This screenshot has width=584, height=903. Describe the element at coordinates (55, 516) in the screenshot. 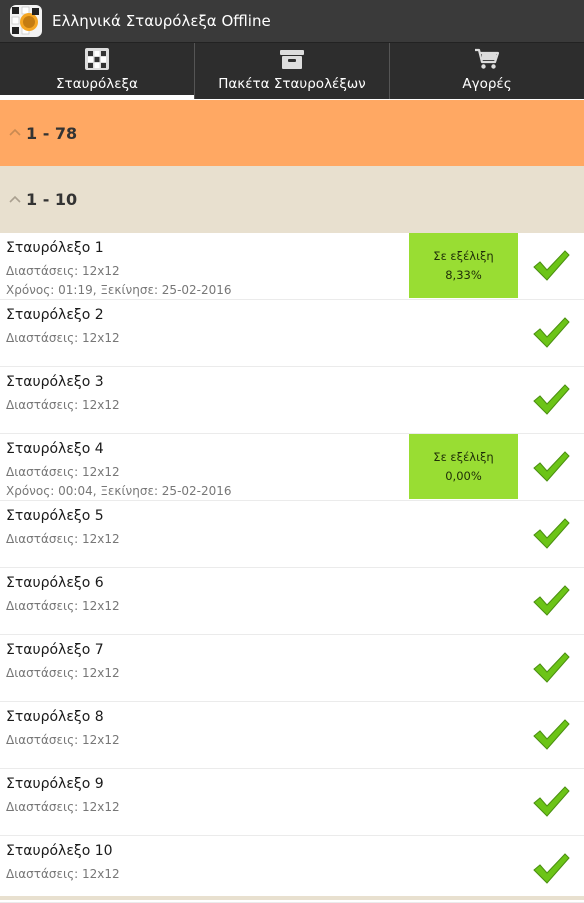

I see `puzzle-title: Σταυρόλεξο 5` at that location.